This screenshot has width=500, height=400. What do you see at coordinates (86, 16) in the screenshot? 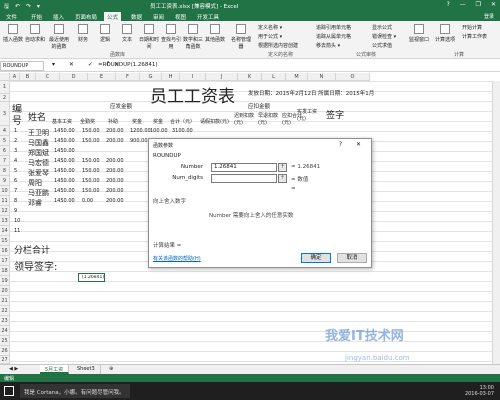
I see `tab-page-layout: 页面布局` at bounding box center [86, 16].